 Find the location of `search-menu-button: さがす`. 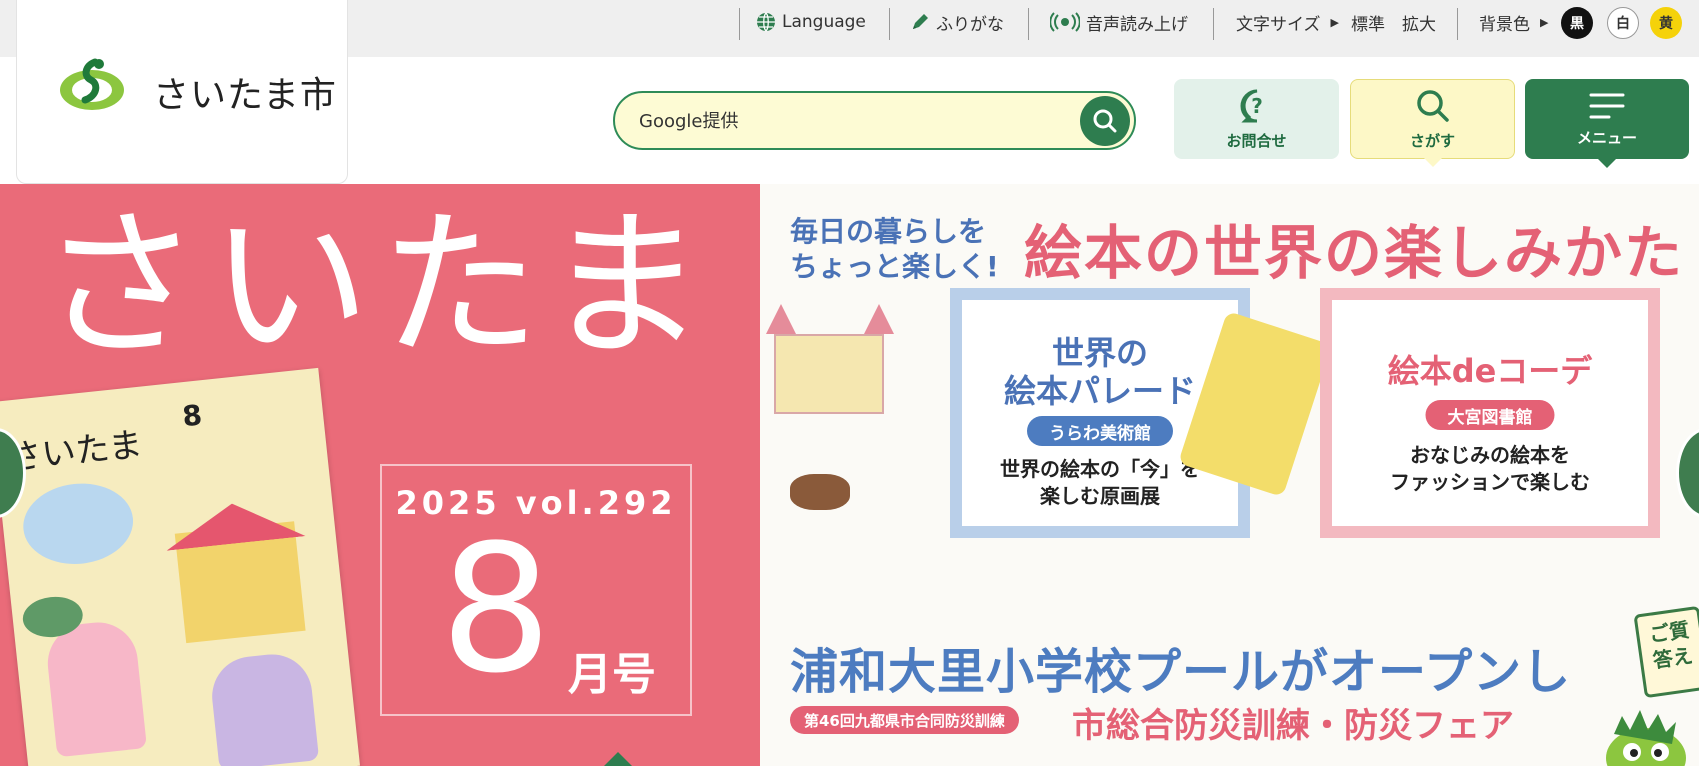

search-menu-button: さがす is located at coordinates (1432, 123).